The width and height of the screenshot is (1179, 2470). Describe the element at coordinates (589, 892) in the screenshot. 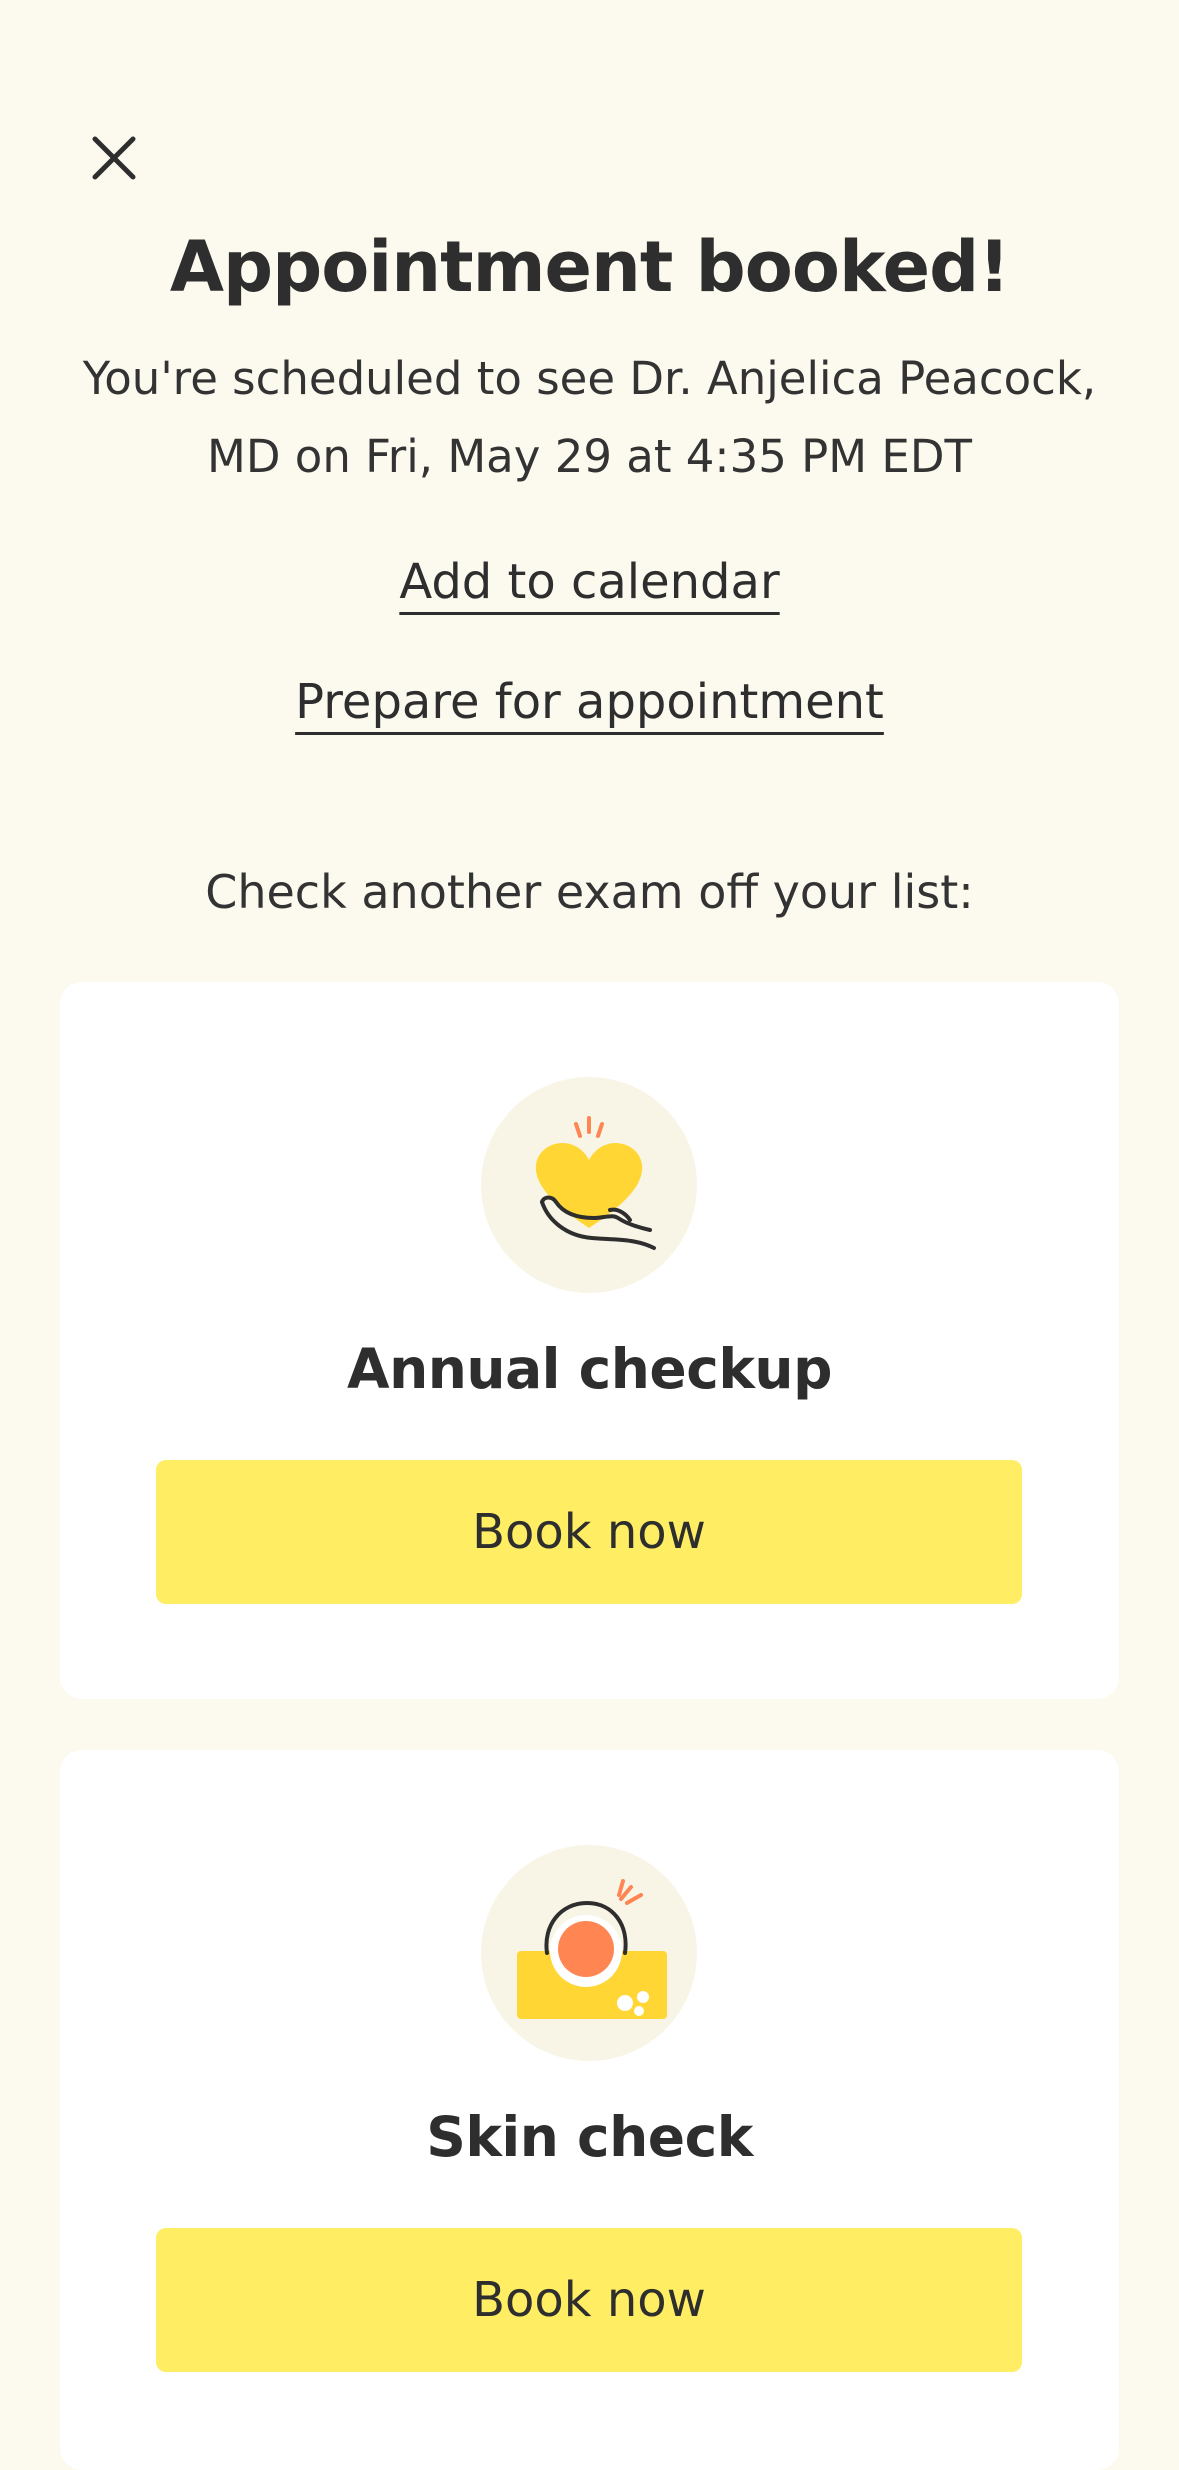

I see `section-heading: Check another exam off your list:` at that location.